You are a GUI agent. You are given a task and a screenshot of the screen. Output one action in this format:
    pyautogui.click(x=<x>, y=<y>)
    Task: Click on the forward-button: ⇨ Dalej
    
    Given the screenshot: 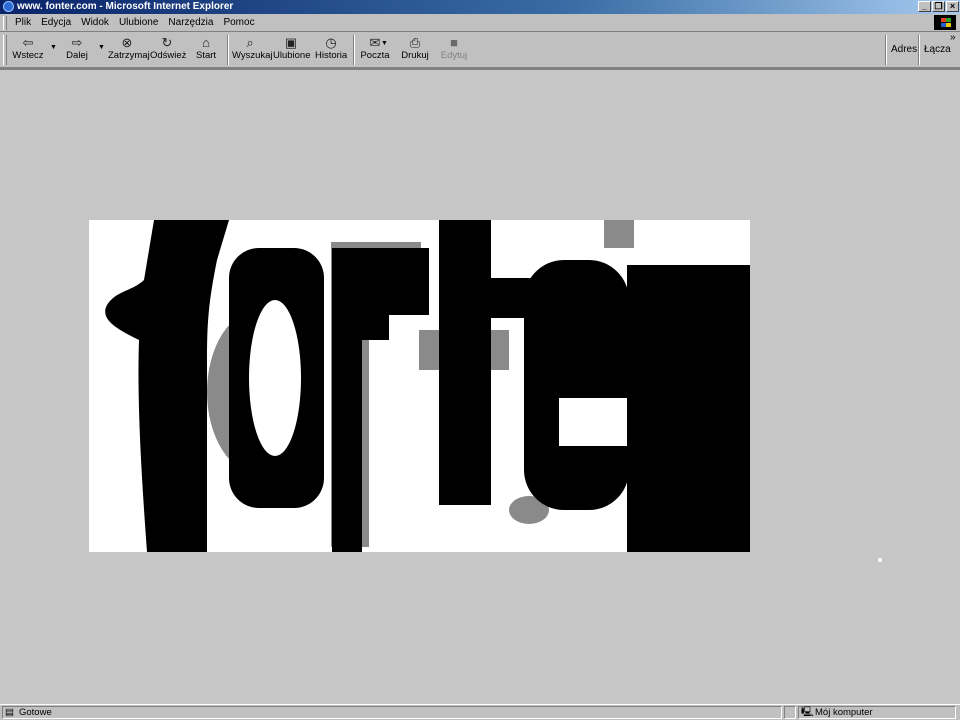 What is the action you would take?
    pyautogui.click(x=77, y=50)
    